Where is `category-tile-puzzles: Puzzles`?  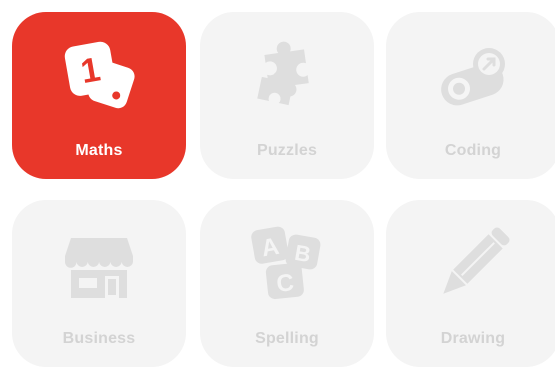 category-tile-puzzles: Puzzles is located at coordinates (287, 95).